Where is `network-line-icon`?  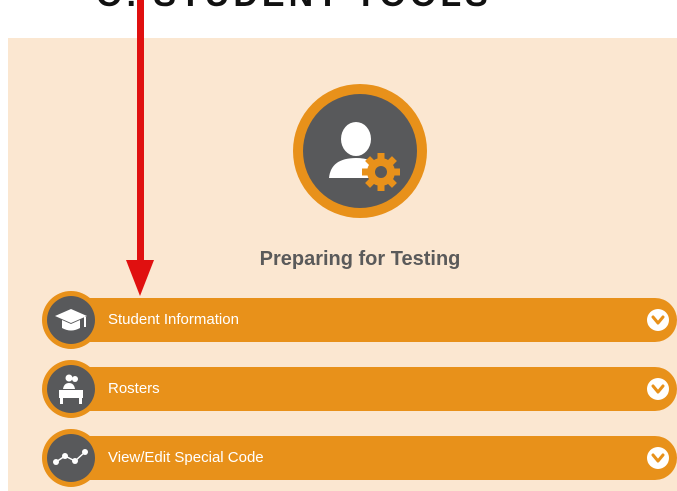 network-line-icon is located at coordinates (71, 458).